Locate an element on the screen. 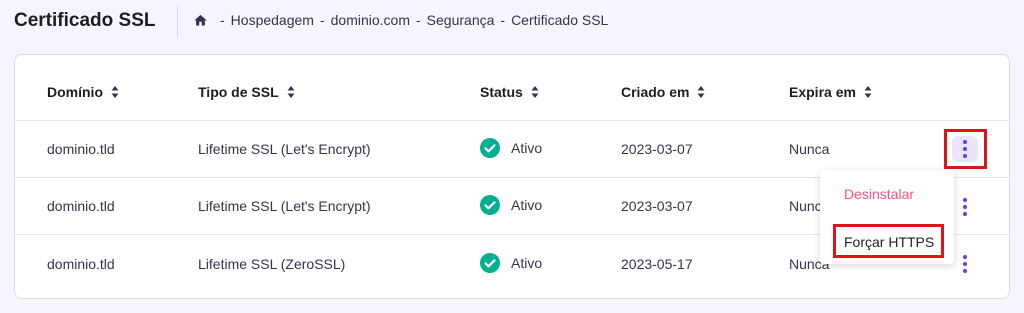  breadcrumb-item-domain: dominio.com is located at coordinates (370, 20).